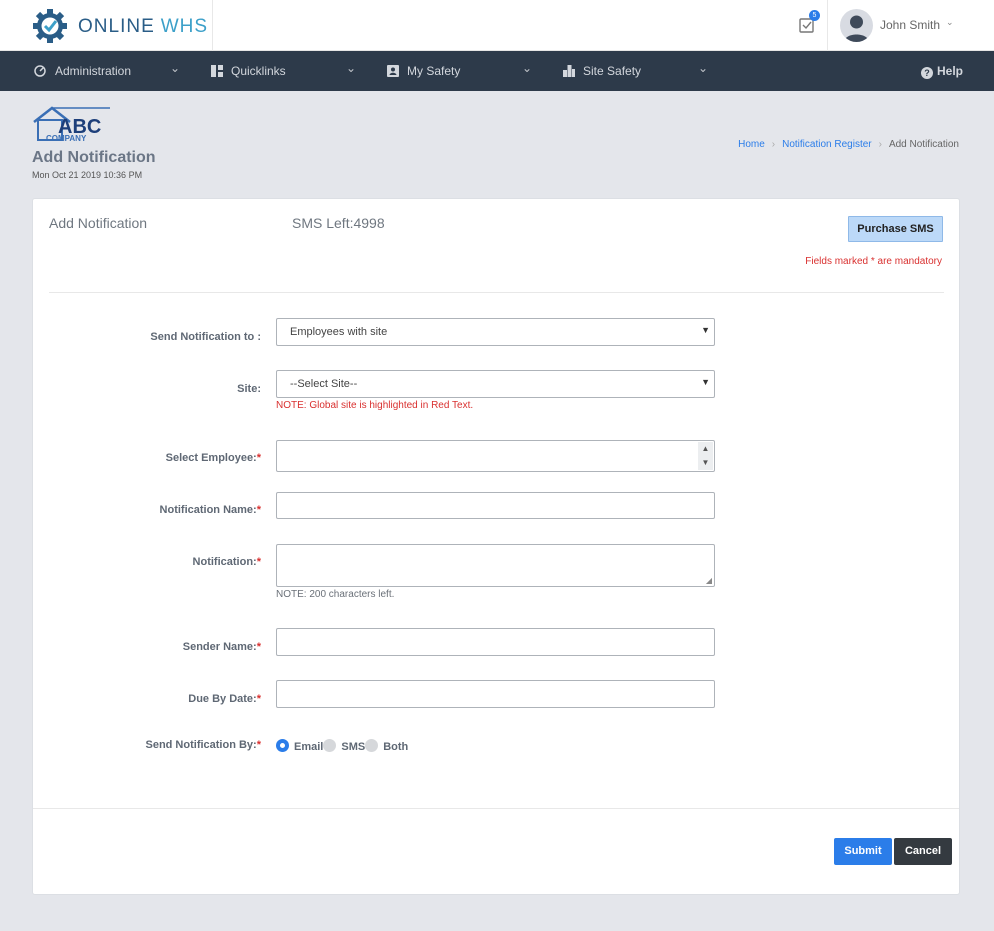 The height and width of the screenshot is (931, 994). Describe the element at coordinates (210, 510) in the screenshot. I see `notification-name-label: Notification Name:*` at that location.